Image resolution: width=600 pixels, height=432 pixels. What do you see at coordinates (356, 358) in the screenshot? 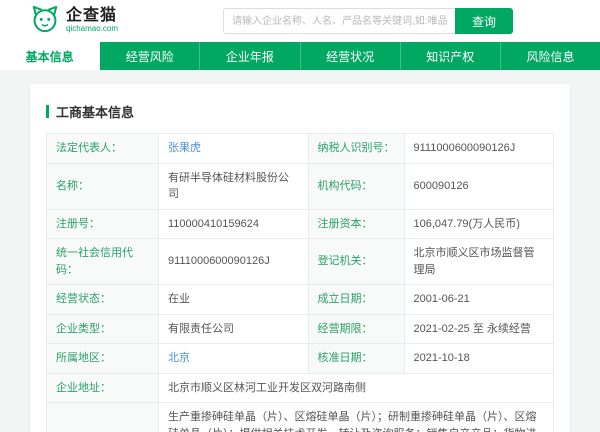
I see `field-label: 核准日期：` at bounding box center [356, 358].